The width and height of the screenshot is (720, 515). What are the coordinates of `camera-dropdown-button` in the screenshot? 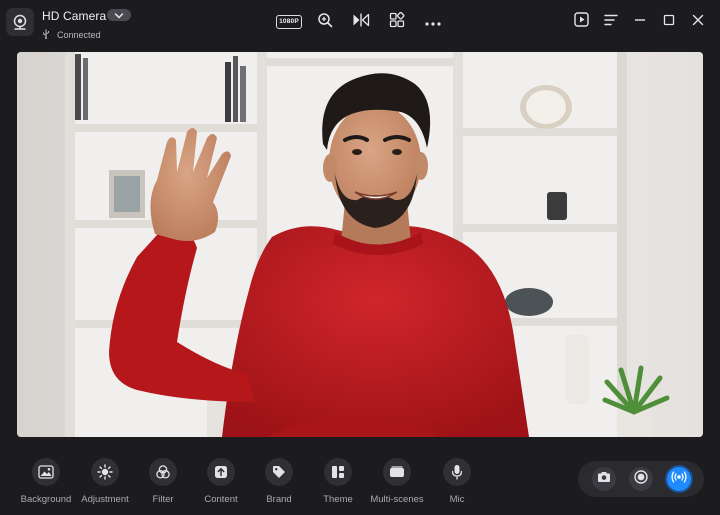 It's located at (119, 15).